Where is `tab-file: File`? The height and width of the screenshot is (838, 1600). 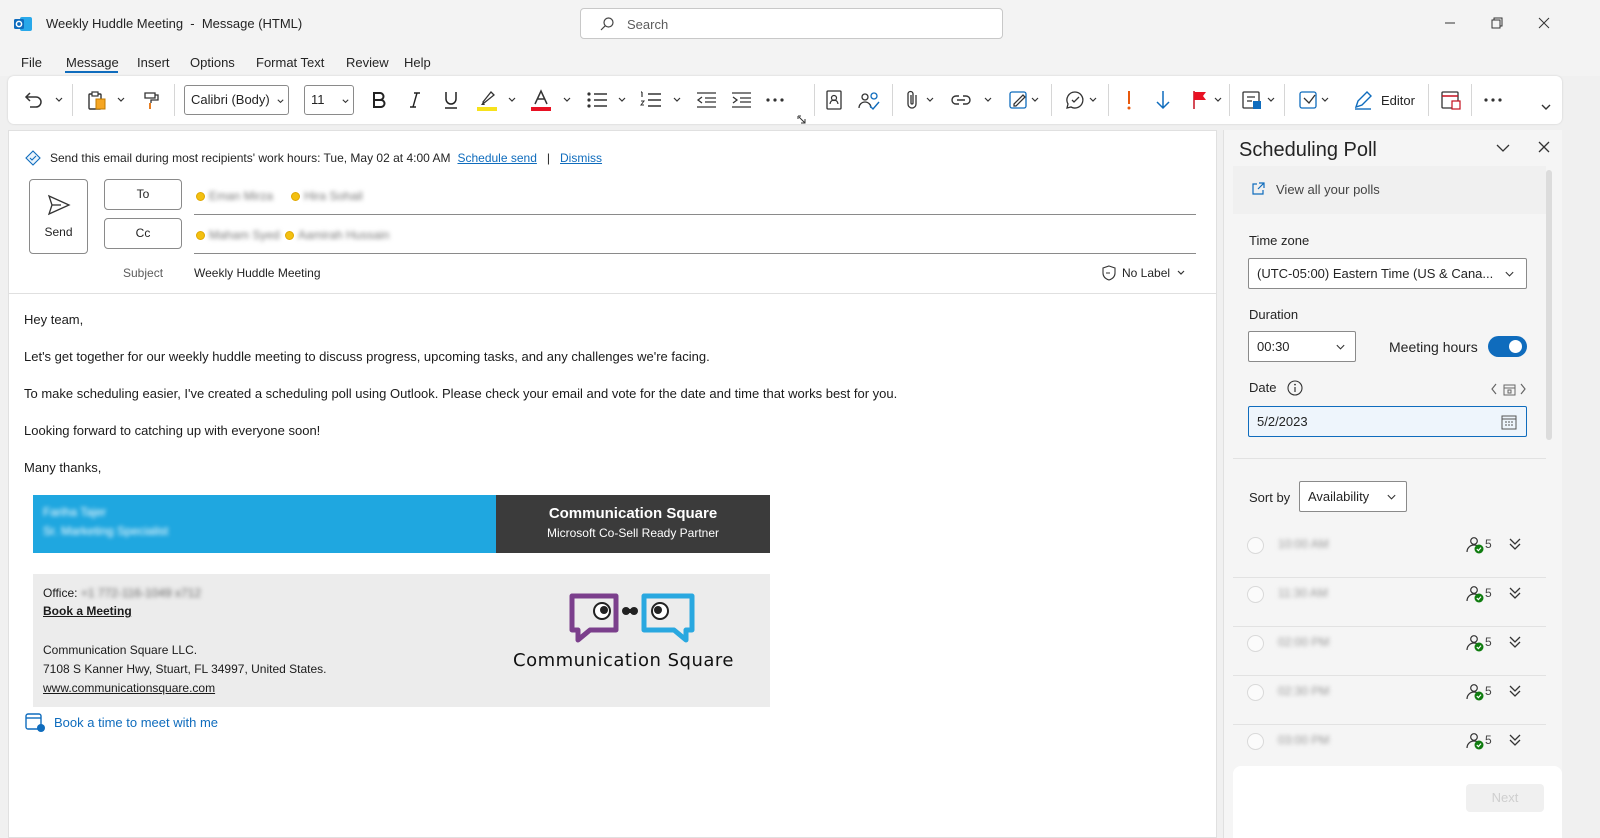
tab-file: File is located at coordinates (31, 62).